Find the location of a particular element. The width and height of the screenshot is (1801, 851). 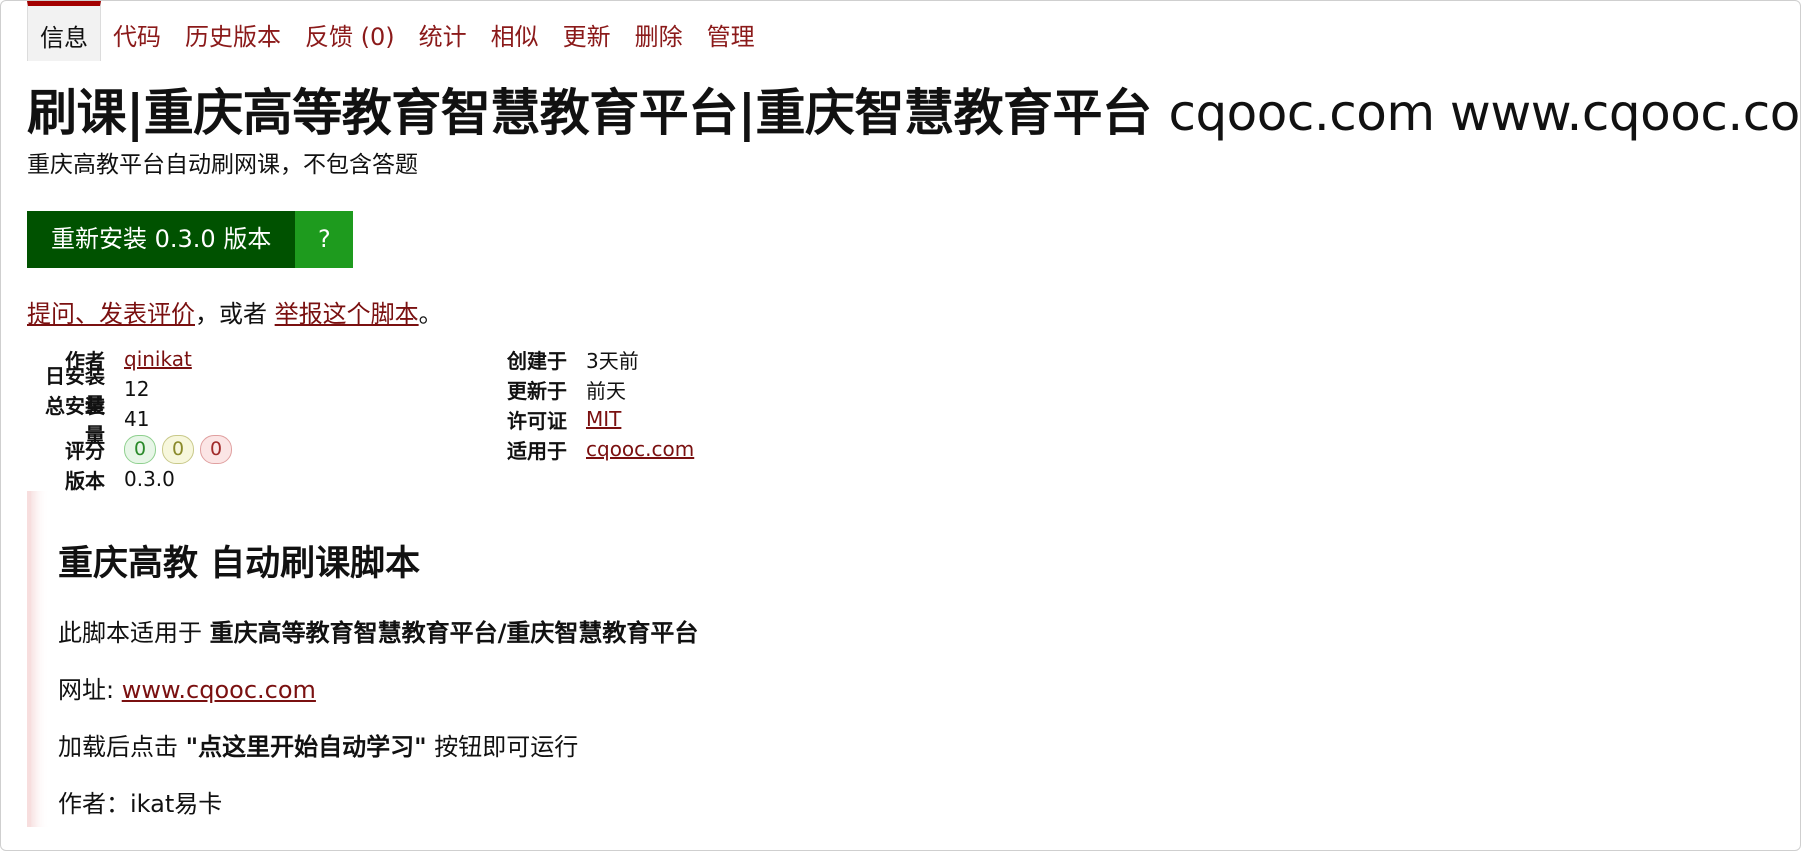

feedback-line: 提问、发表评价，或者 举报这个脚本。 is located at coordinates (235, 311).